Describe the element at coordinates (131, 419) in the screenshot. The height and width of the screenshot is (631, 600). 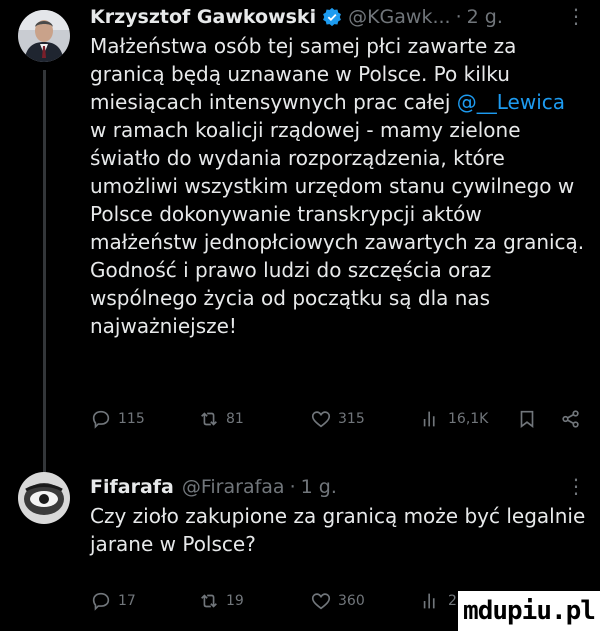
I see `reply-count: 115` at that location.